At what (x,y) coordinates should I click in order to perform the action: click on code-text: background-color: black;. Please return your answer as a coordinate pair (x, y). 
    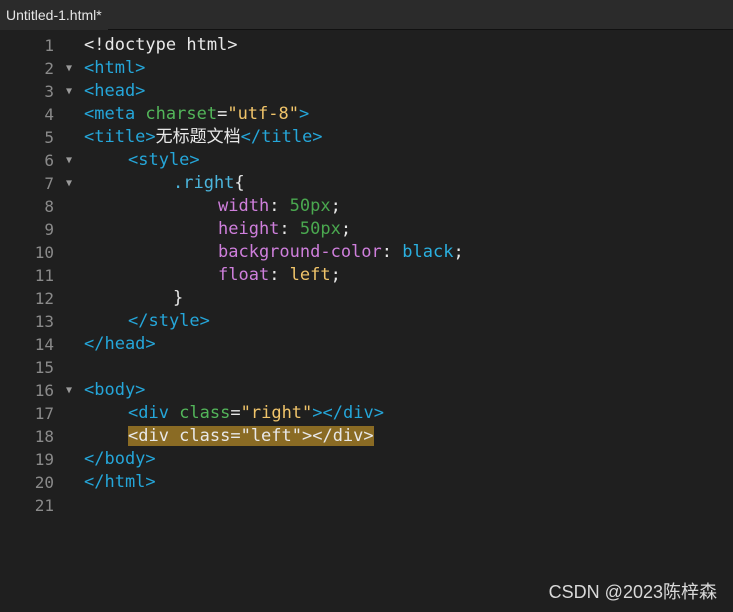
    Looking at the image, I should click on (341, 252).